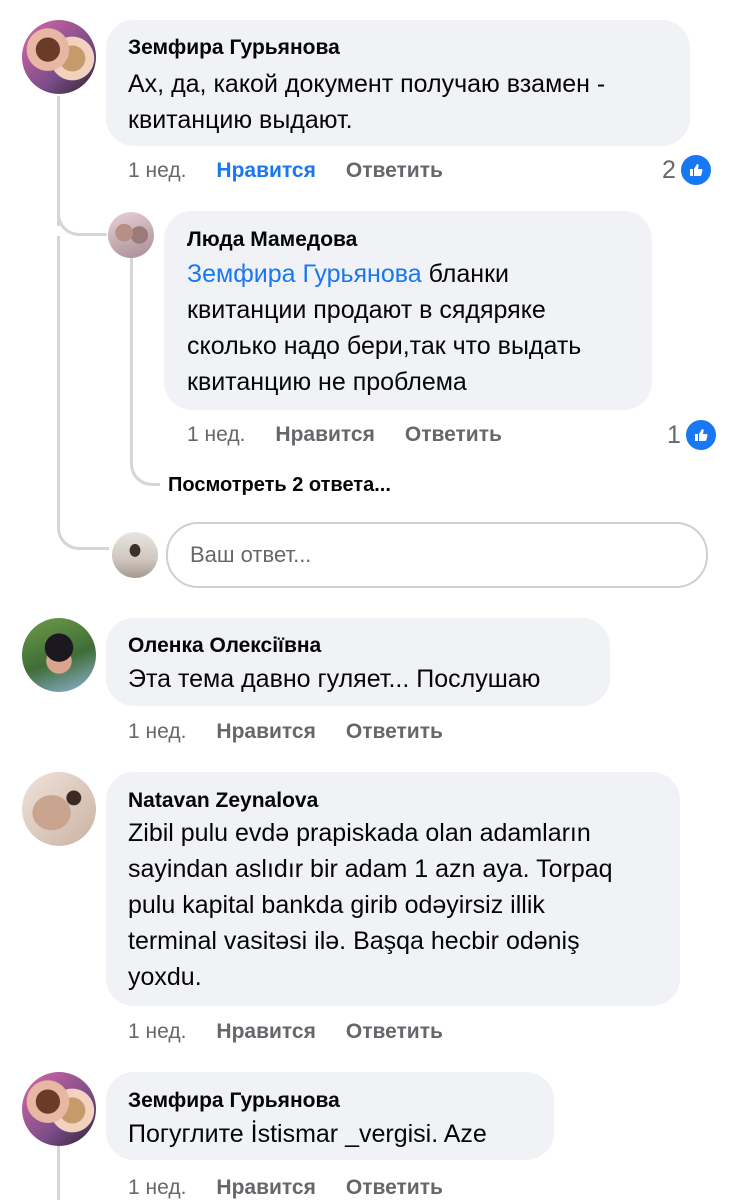 The height and width of the screenshot is (1200, 730). I want to click on comment-text-line: Ах, да, какой документ получаю взамен -, so click(367, 84).